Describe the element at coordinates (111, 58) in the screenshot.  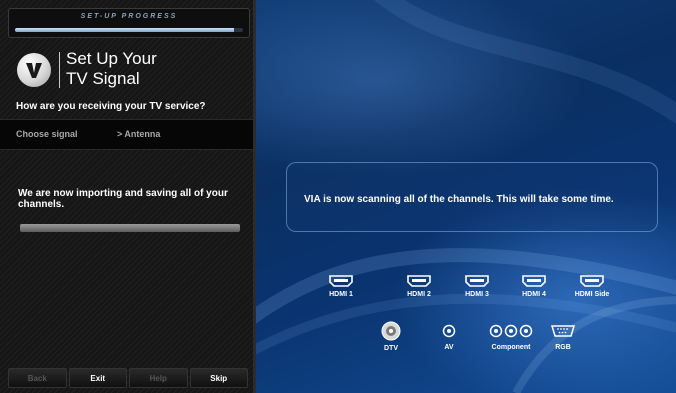
I see `page-title-line1: Set Up Your` at that location.